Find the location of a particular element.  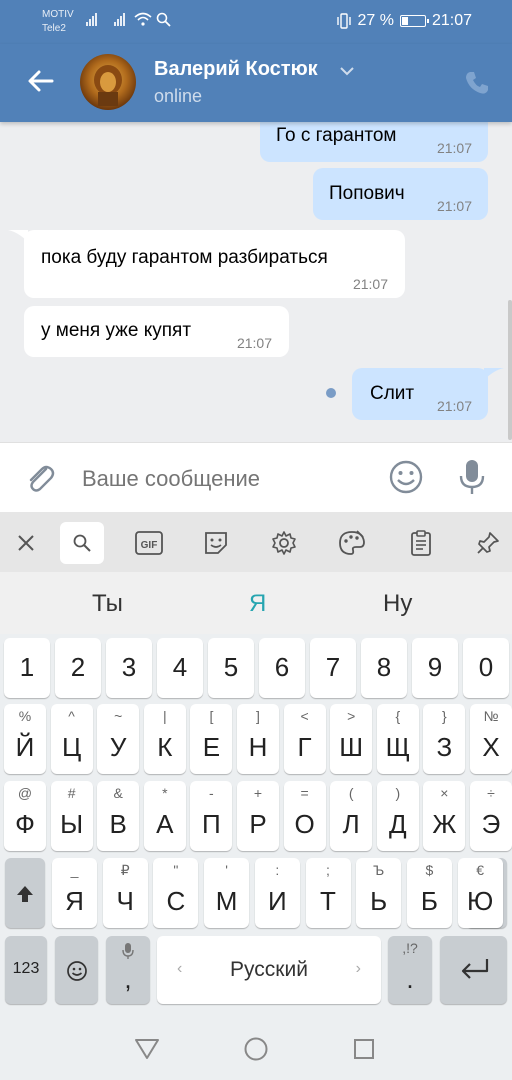

letter-key: (Л is located at coordinates (351, 816).